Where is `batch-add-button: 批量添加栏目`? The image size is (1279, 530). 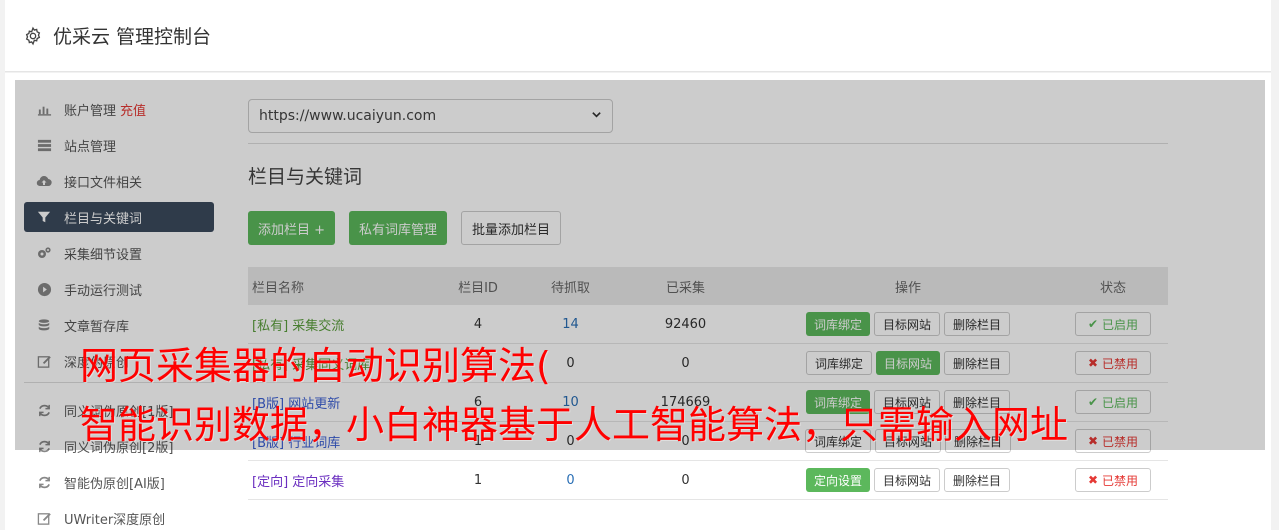
batch-add-button: 批量添加栏目 is located at coordinates (511, 228).